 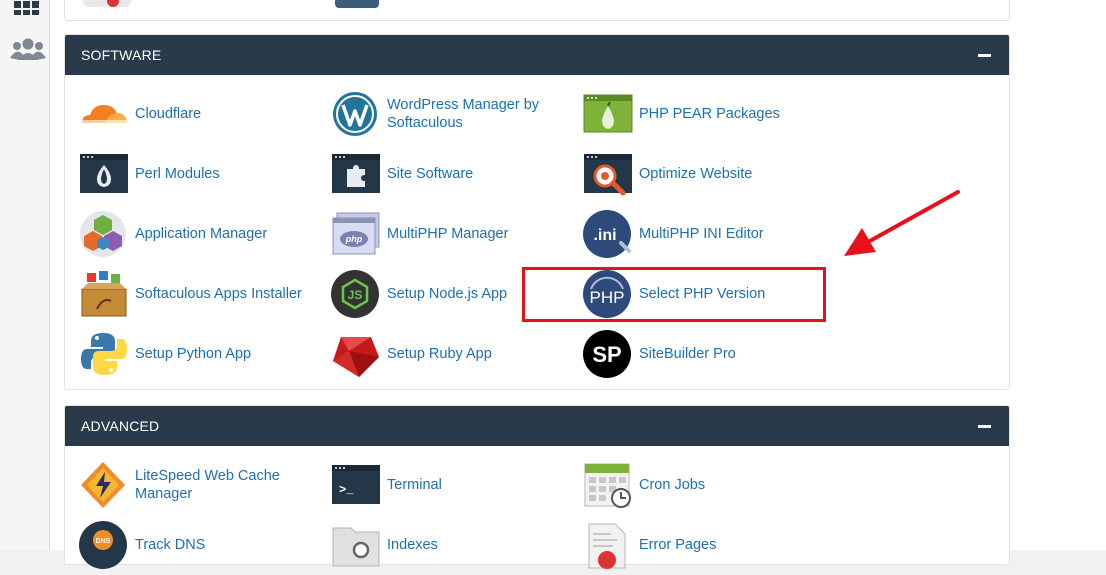 What do you see at coordinates (674, 294) in the screenshot?
I see `highlight-box` at bounding box center [674, 294].